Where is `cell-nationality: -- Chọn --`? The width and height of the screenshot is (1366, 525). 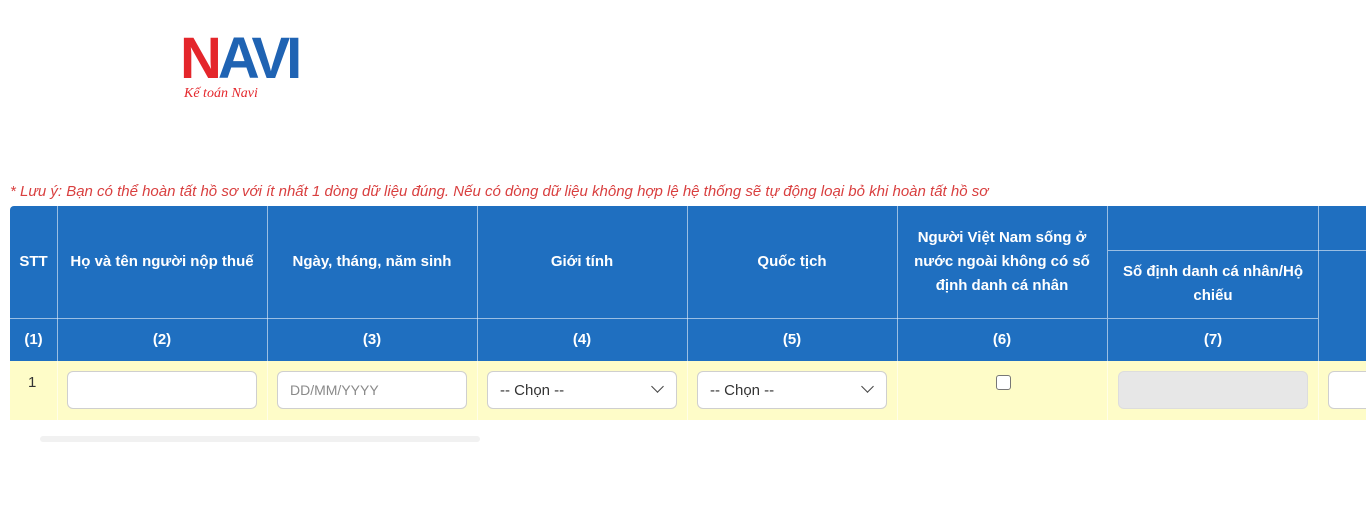 cell-nationality: -- Chọn -- is located at coordinates (792, 390).